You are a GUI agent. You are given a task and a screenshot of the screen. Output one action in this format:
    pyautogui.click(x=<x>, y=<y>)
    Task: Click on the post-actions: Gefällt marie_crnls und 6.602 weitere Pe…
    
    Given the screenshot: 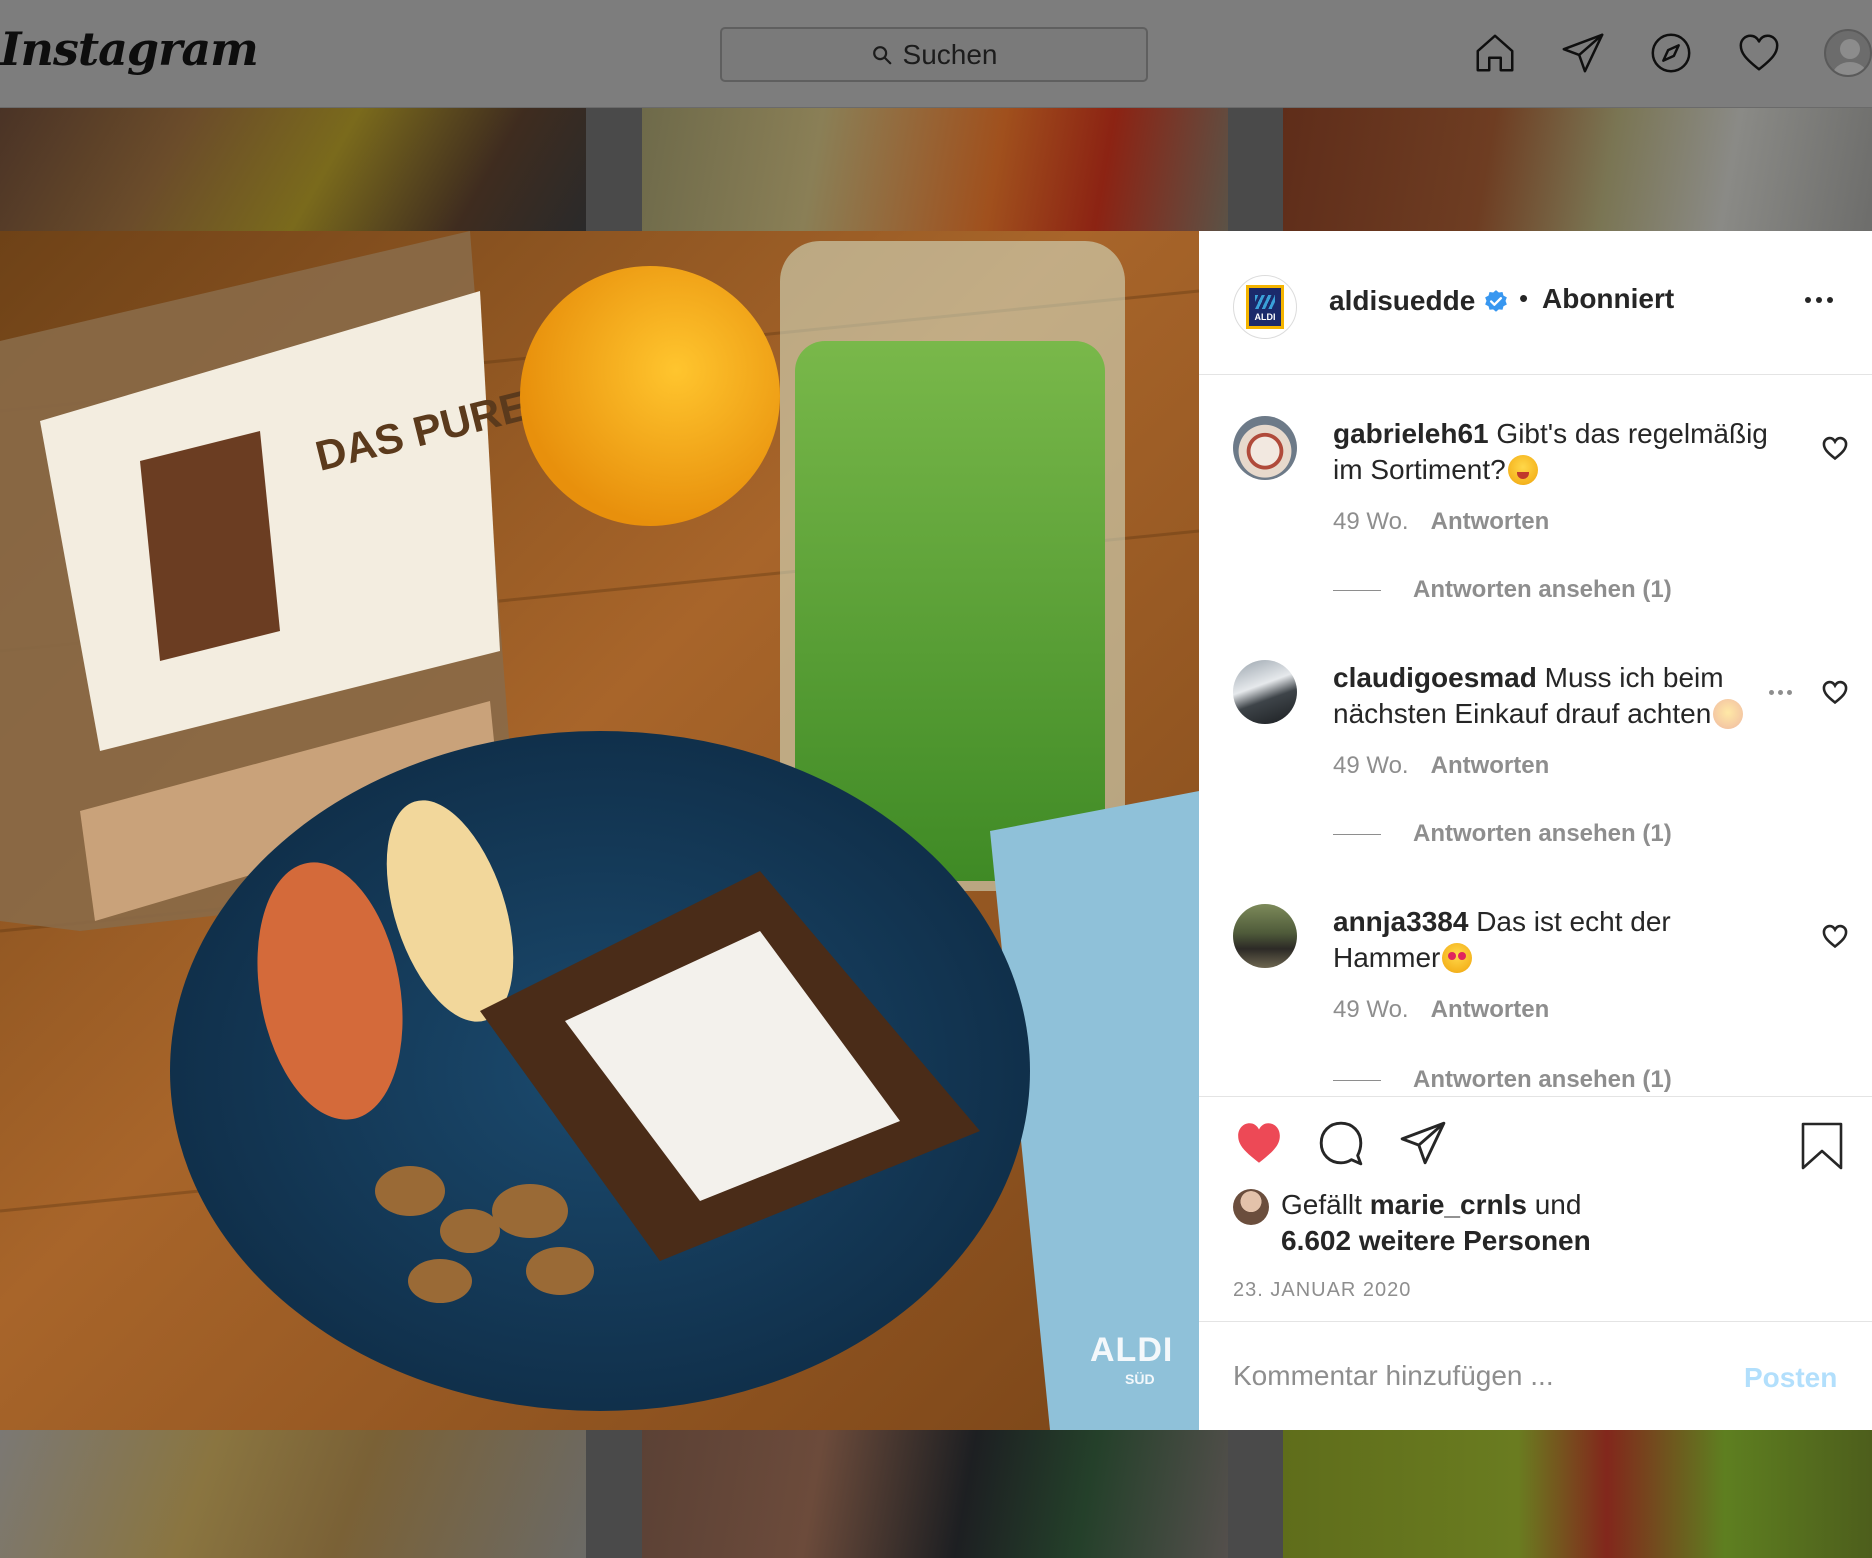 What is the action you would take?
    pyautogui.click(x=1535, y=1263)
    